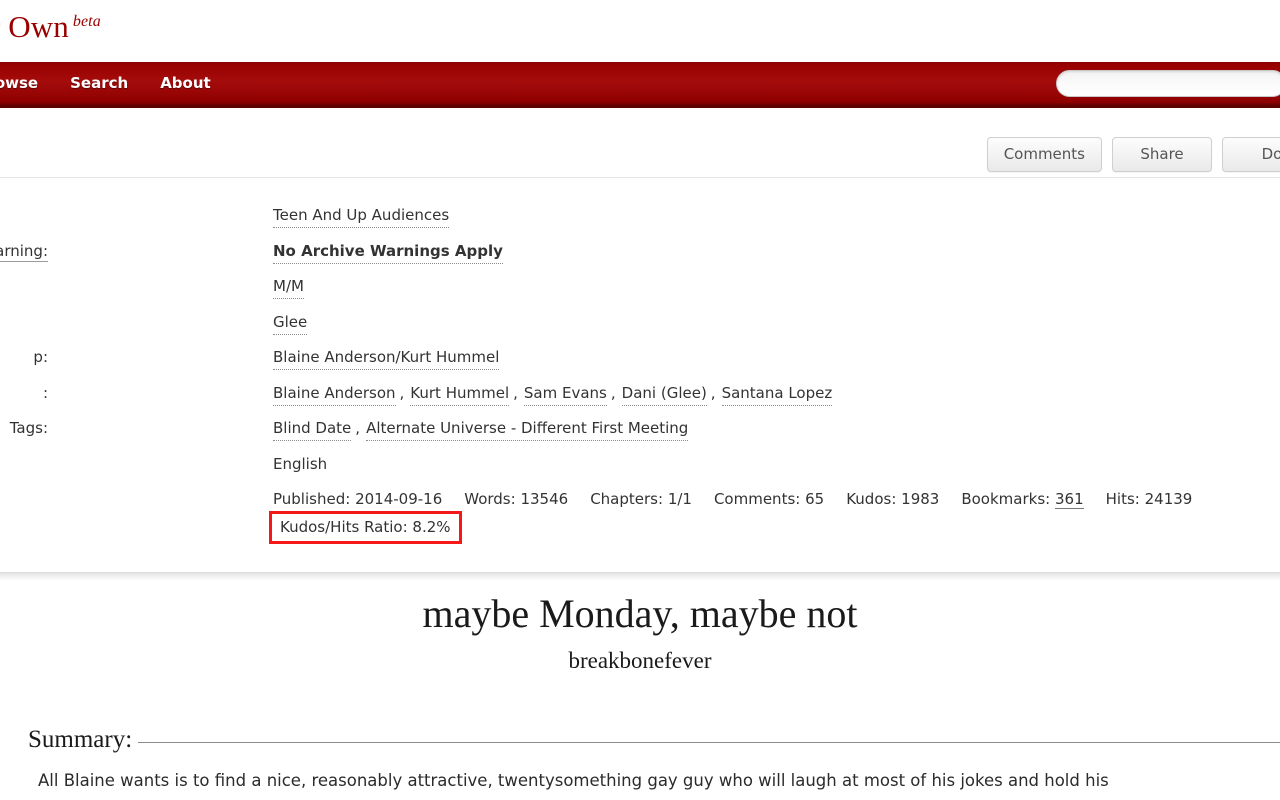 This screenshot has height=800, width=1280. I want to click on summary-heading: Summary:, so click(654, 740).